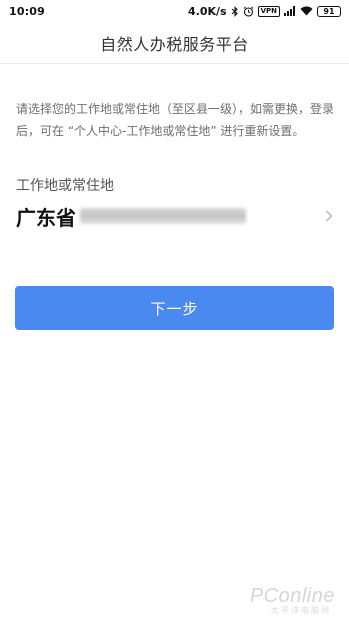  I want to click on bluetooth-icon, so click(235, 11).